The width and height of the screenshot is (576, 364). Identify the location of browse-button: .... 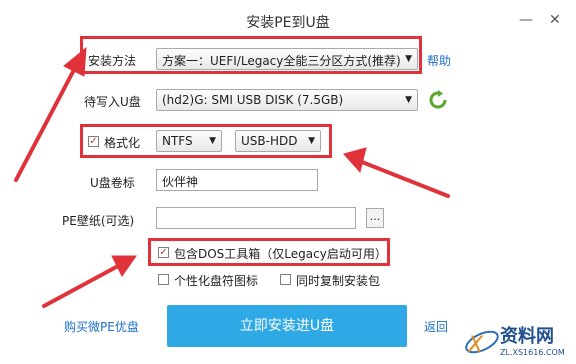
(375, 218).